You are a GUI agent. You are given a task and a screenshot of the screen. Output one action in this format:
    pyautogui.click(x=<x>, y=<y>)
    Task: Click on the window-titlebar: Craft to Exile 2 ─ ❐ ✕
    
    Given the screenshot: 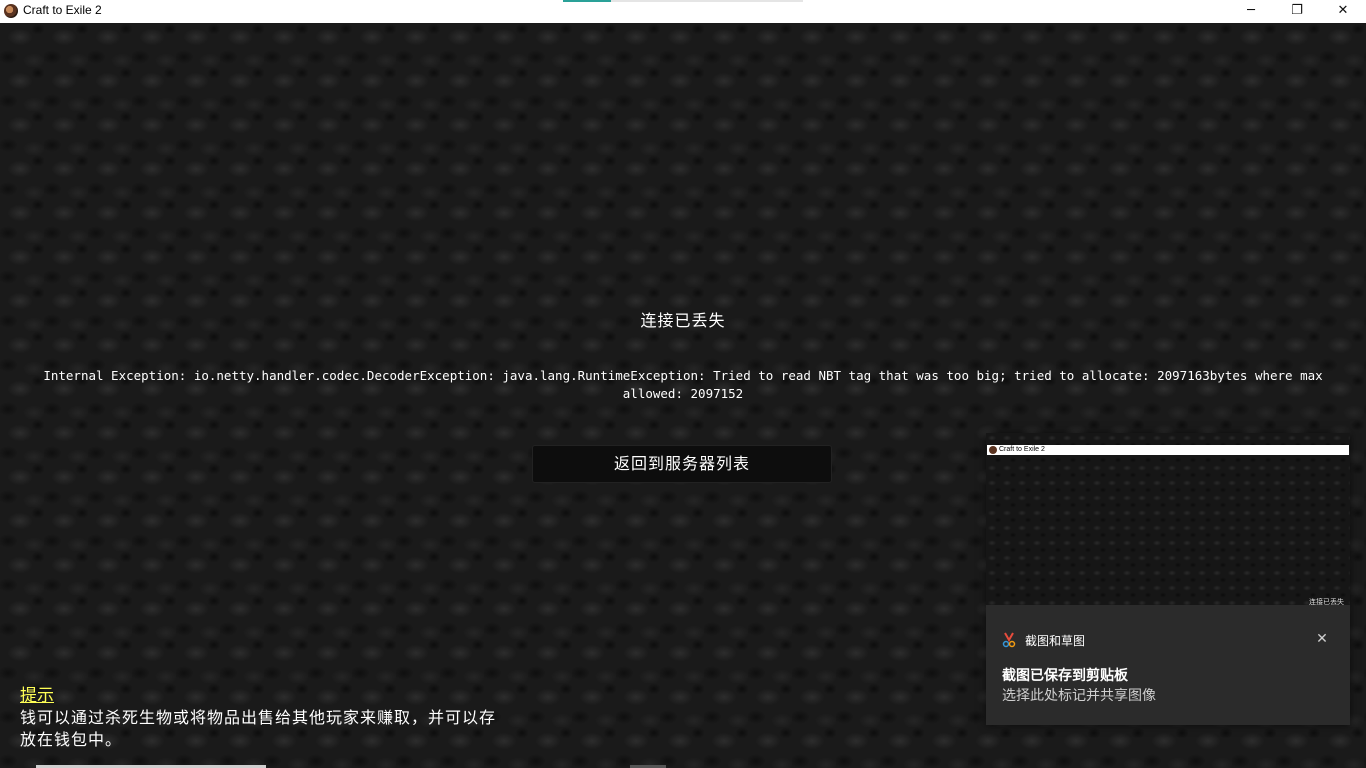 What is the action you would take?
    pyautogui.click(x=683, y=11)
    